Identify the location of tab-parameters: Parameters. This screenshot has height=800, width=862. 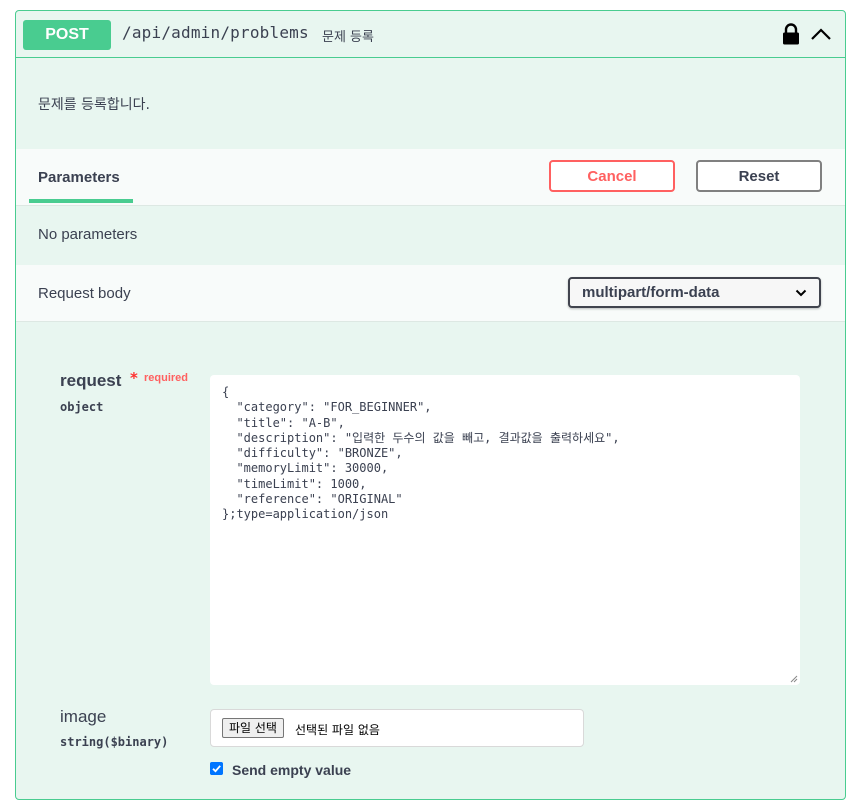
(79, 177).